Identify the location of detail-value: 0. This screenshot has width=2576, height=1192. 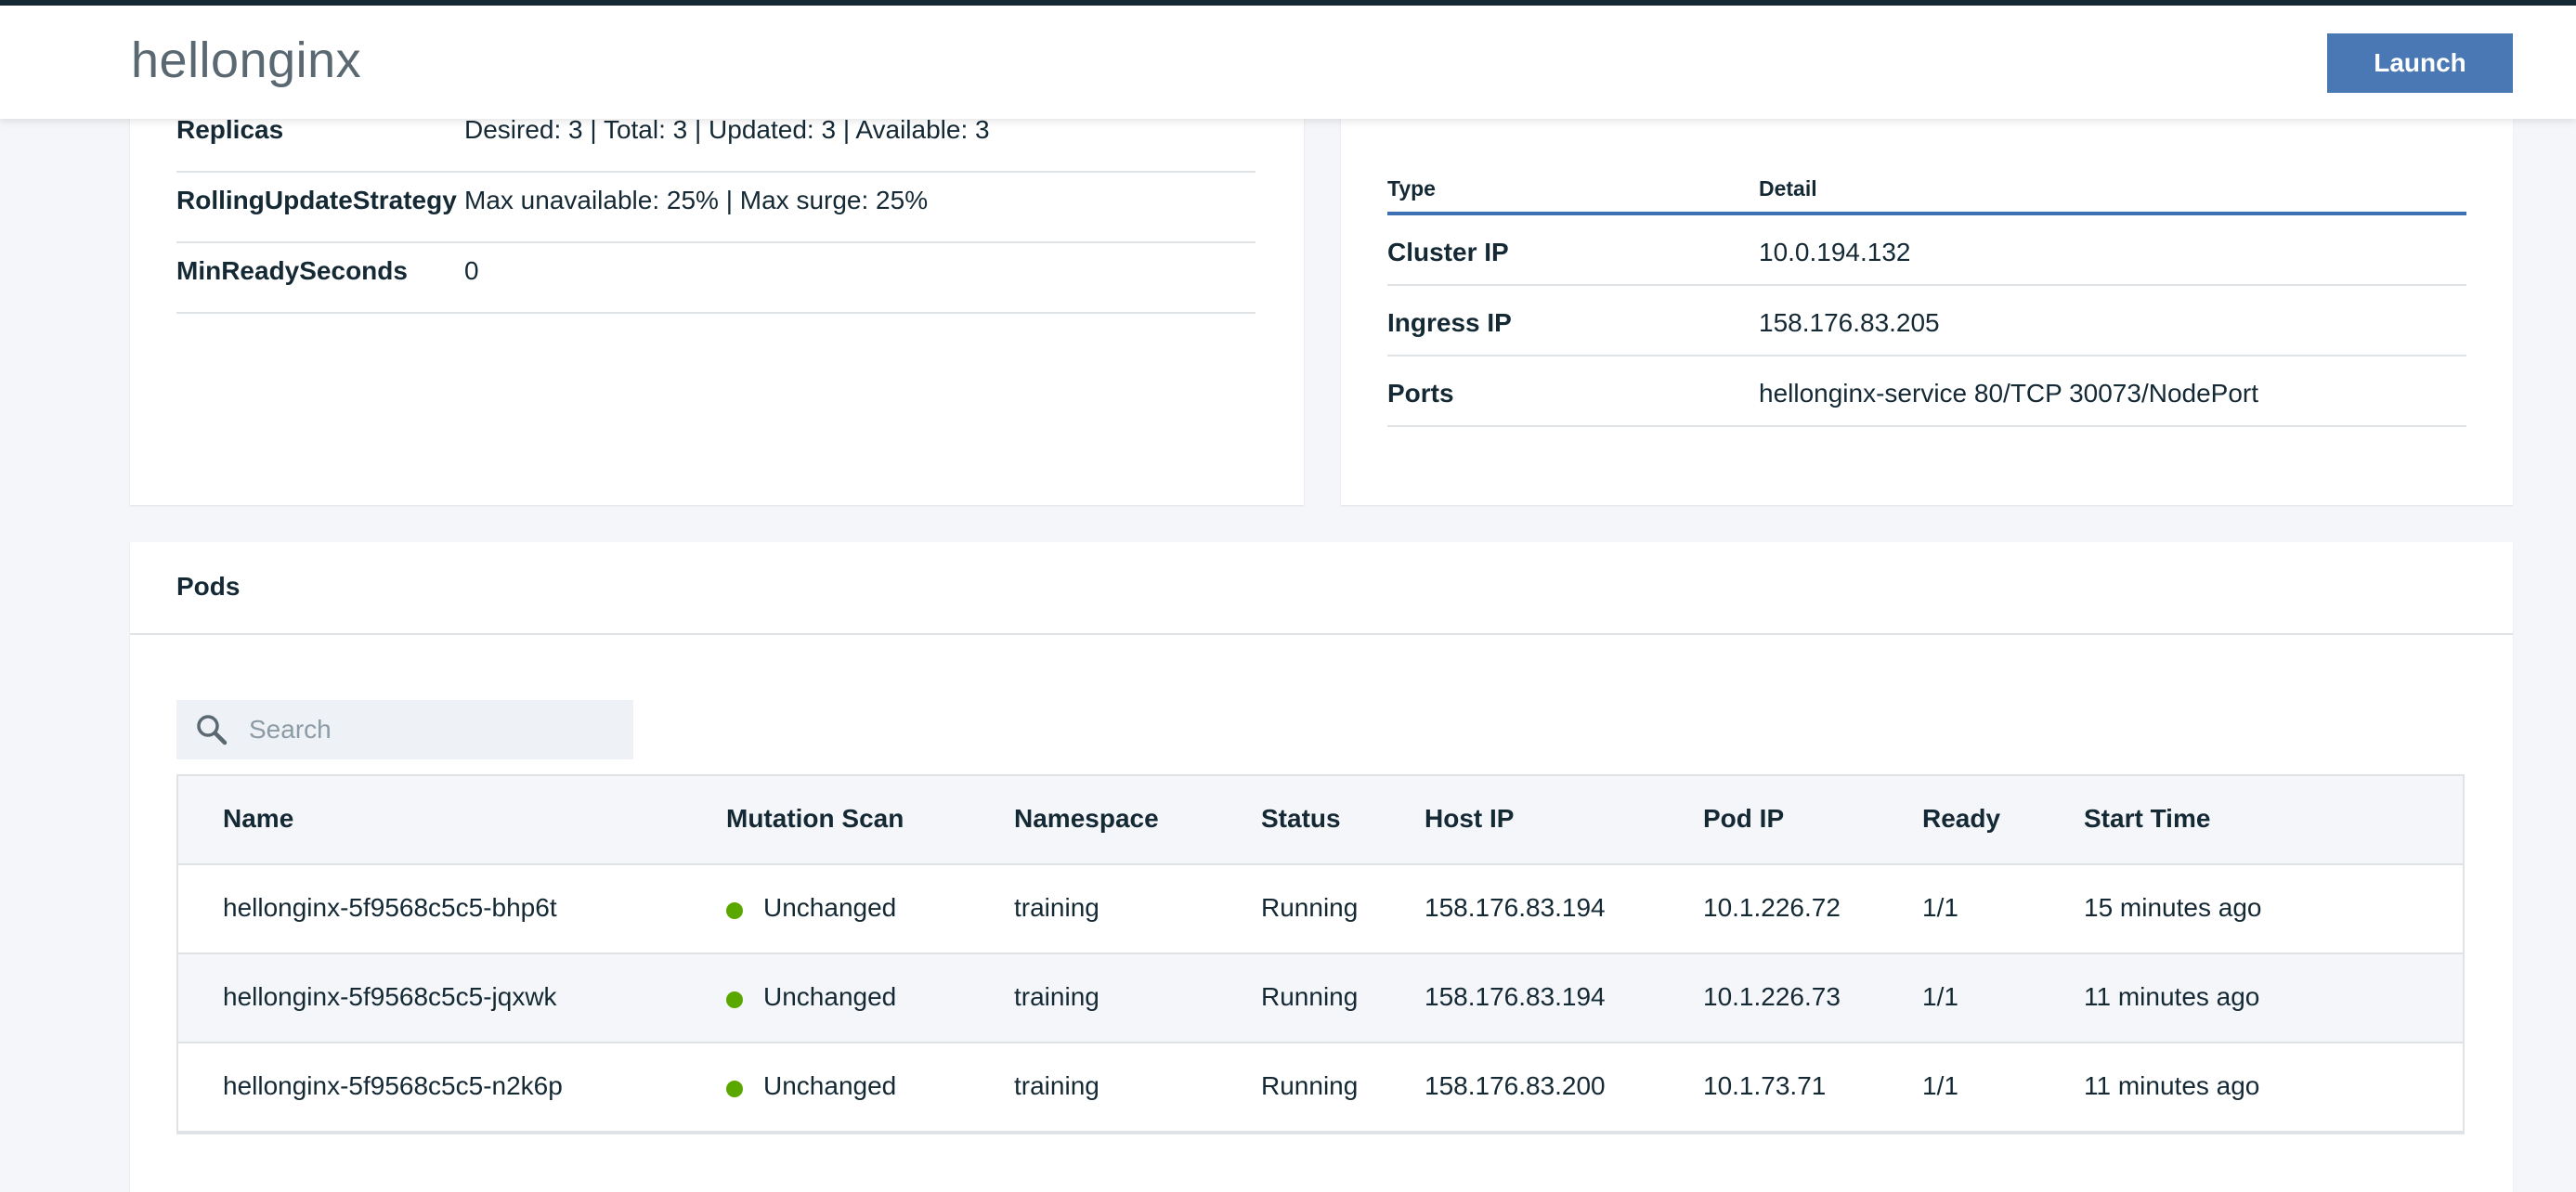
(472, 270).